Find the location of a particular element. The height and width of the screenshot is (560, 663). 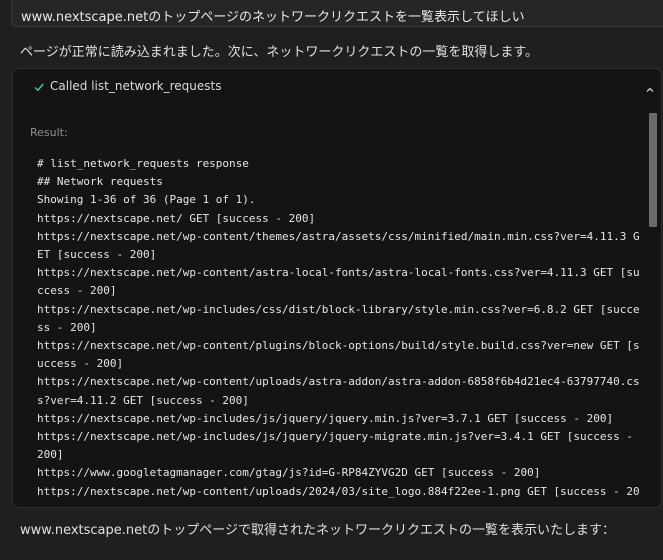

tool-call-header: Called list_network_requests is located at coordinates (337, 87).